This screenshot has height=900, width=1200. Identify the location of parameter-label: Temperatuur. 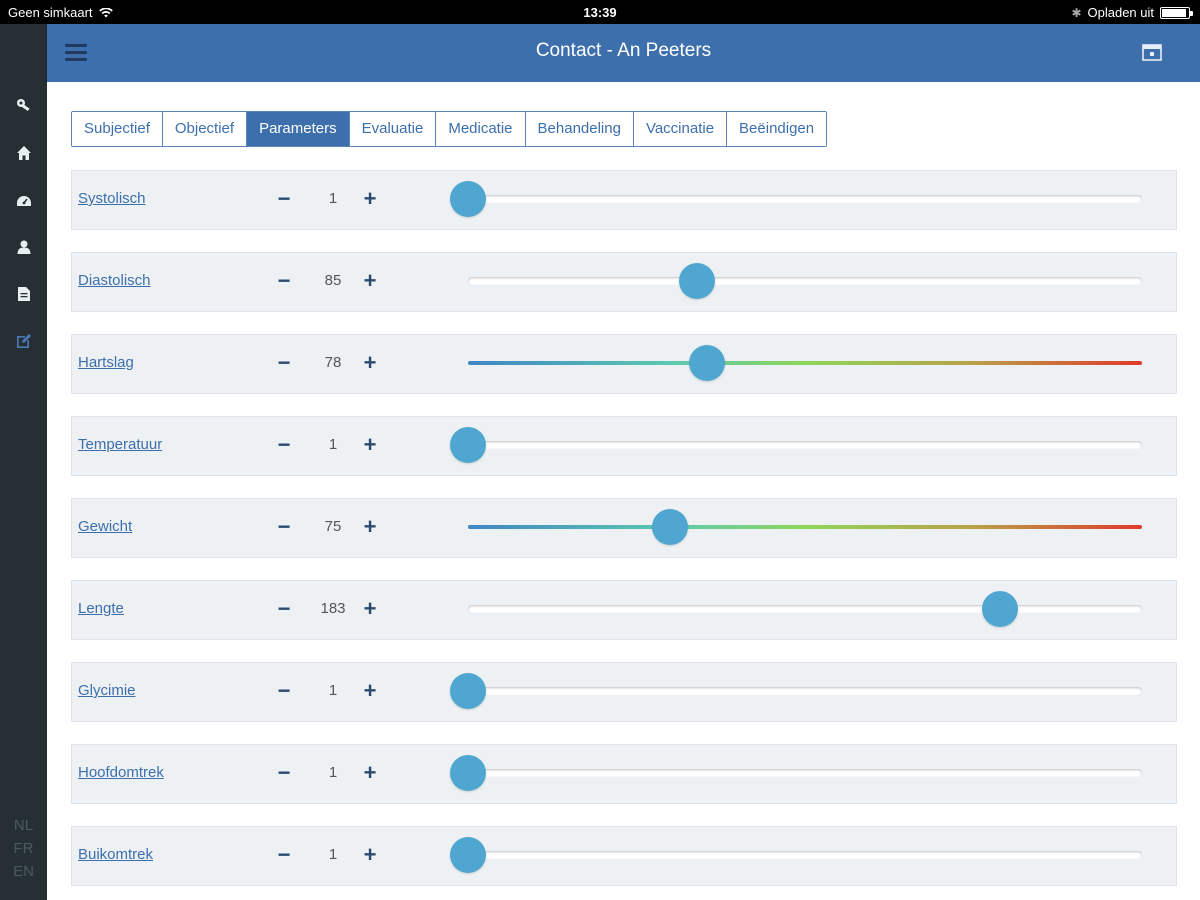
(120, 444).